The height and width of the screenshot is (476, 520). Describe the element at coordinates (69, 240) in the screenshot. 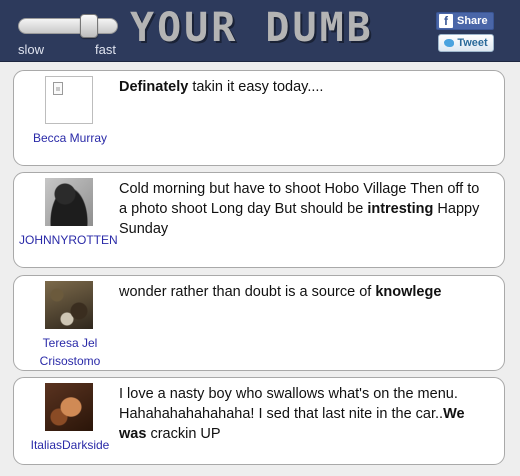

I see `username-link: JOHNNYROTTEN` at that location.